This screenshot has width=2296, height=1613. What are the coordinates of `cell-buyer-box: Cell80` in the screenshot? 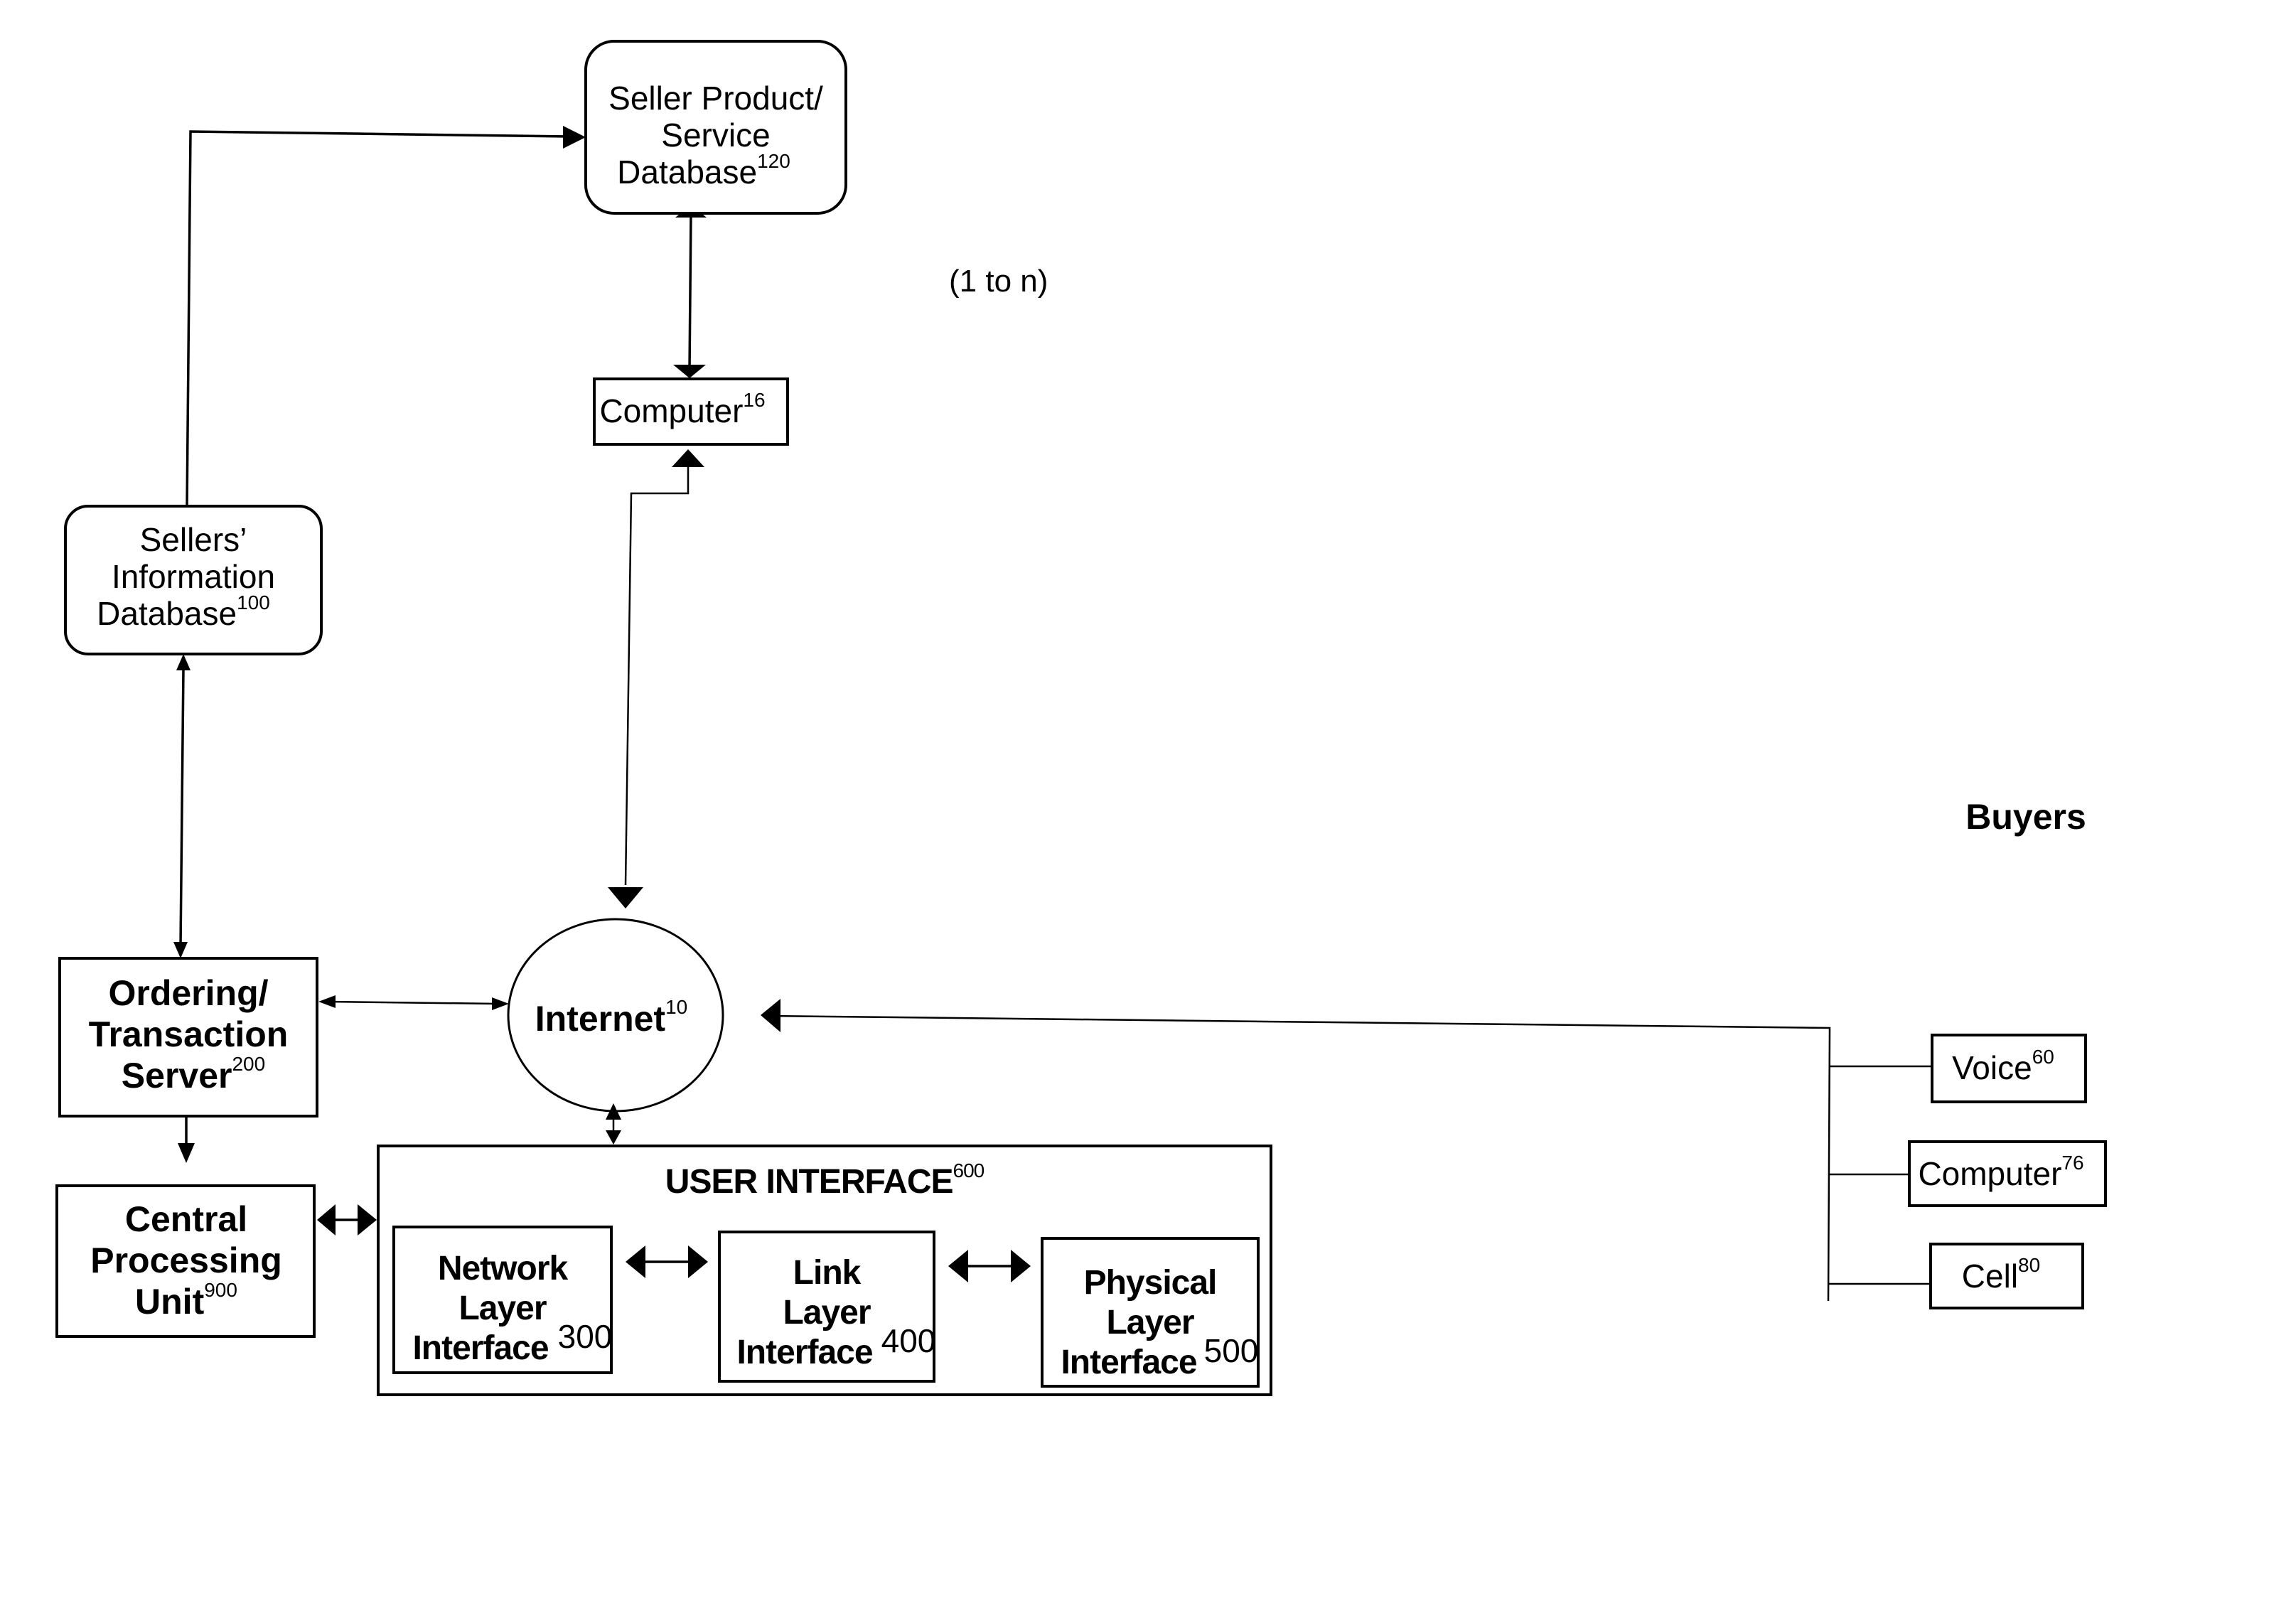 It's located at (2007, 1276).